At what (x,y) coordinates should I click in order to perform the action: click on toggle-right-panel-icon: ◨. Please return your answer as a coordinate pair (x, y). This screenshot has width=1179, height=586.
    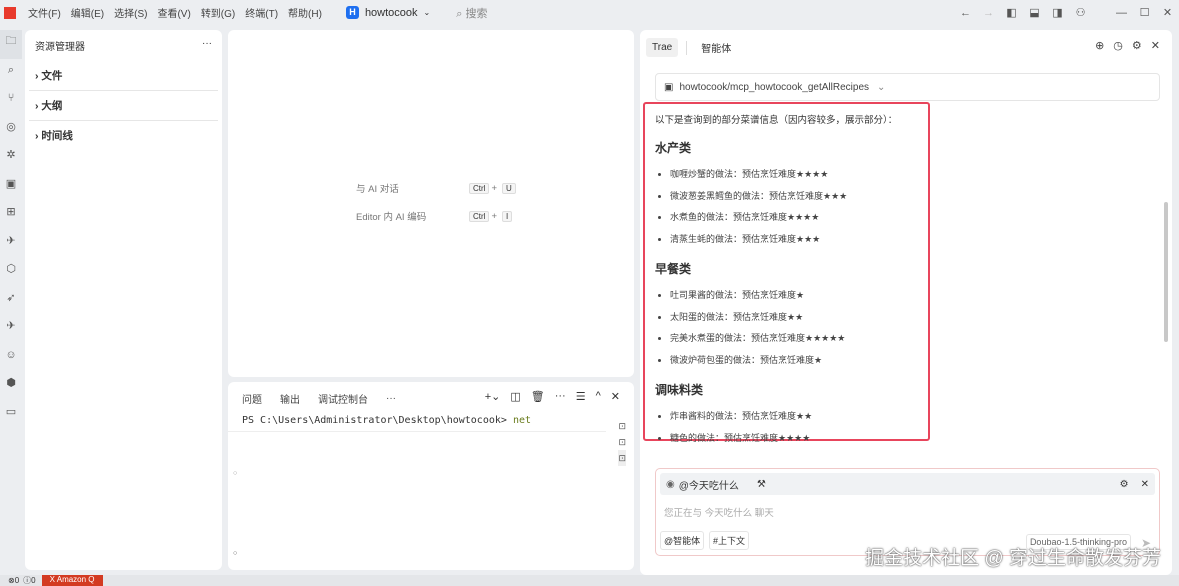
    Looking at the image, I should click on (1057, 12).